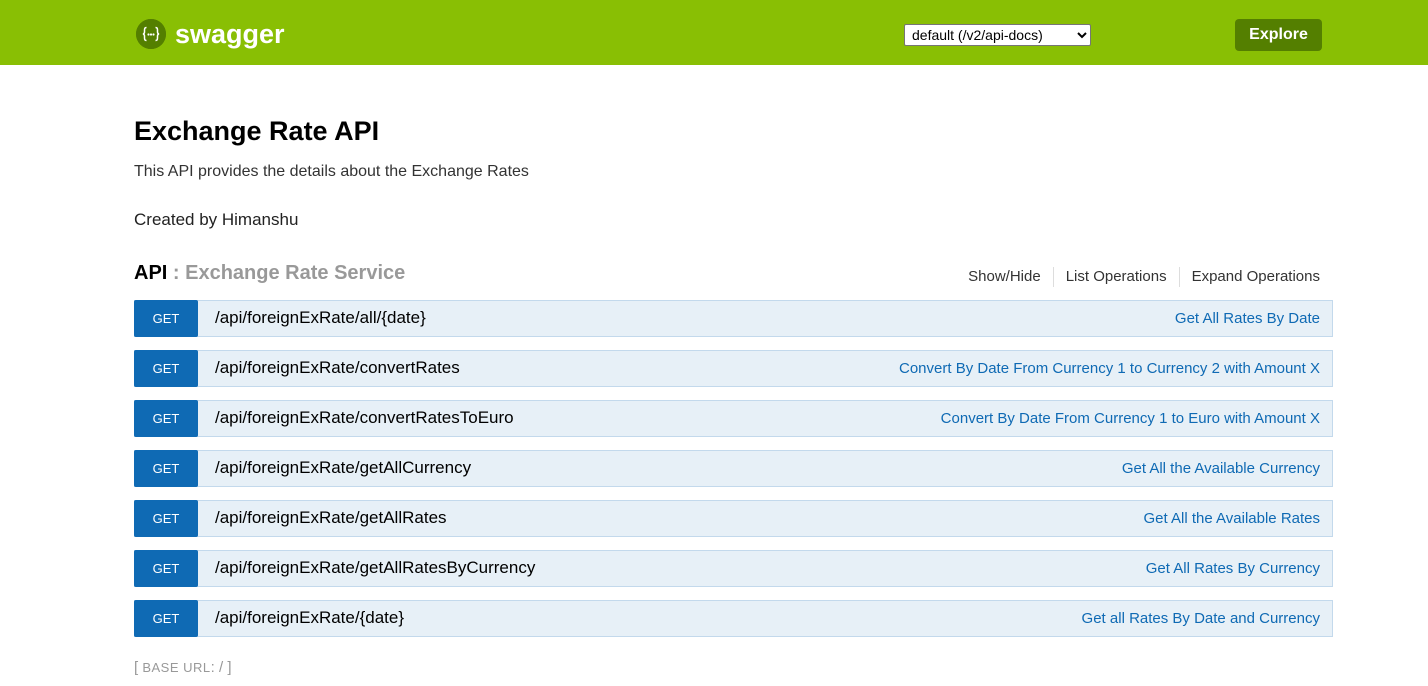 This screenshot has height=686, width=1428. What do you see at coordinates (375, 568) in the screenshot?
I see `operation-path: /api/foreignExRate/getAllRatesByCurrency` at bounding box center [375, 568].